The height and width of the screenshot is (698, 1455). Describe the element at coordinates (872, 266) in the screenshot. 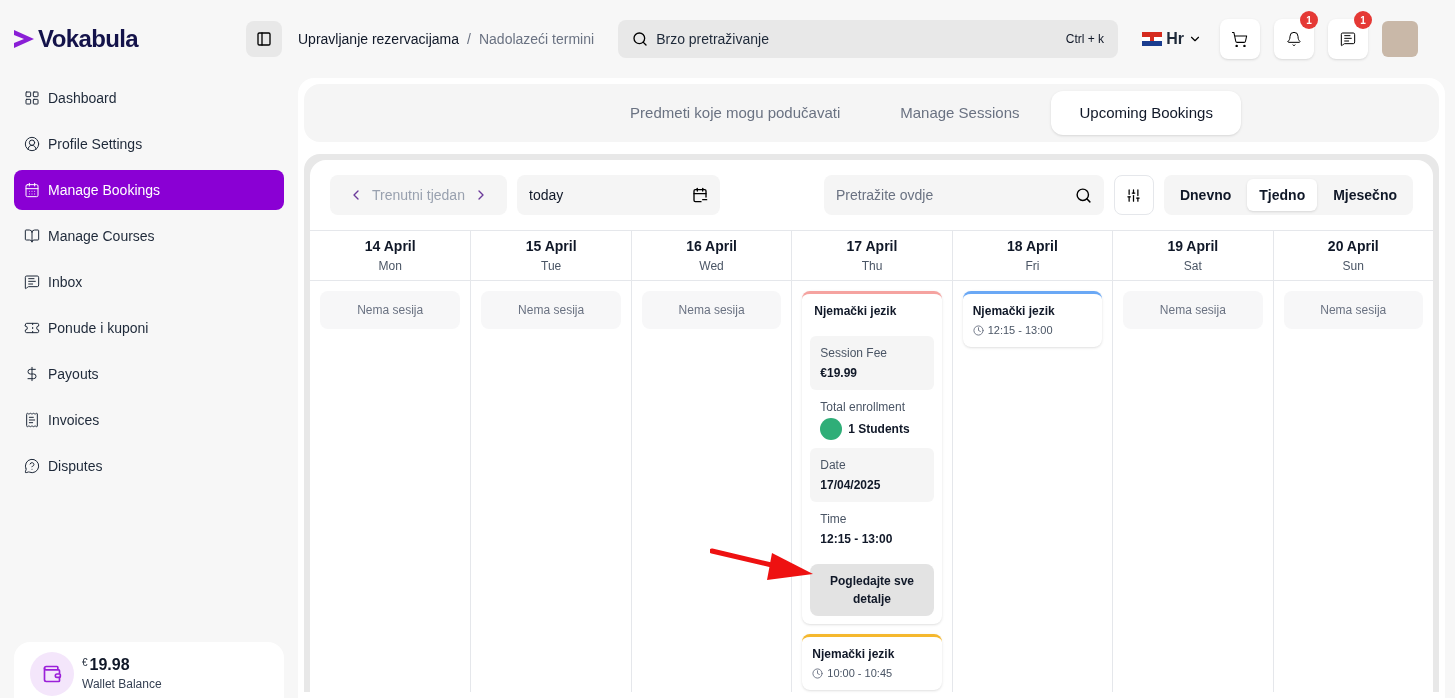

I see `day-weekday: Thu` at that location.